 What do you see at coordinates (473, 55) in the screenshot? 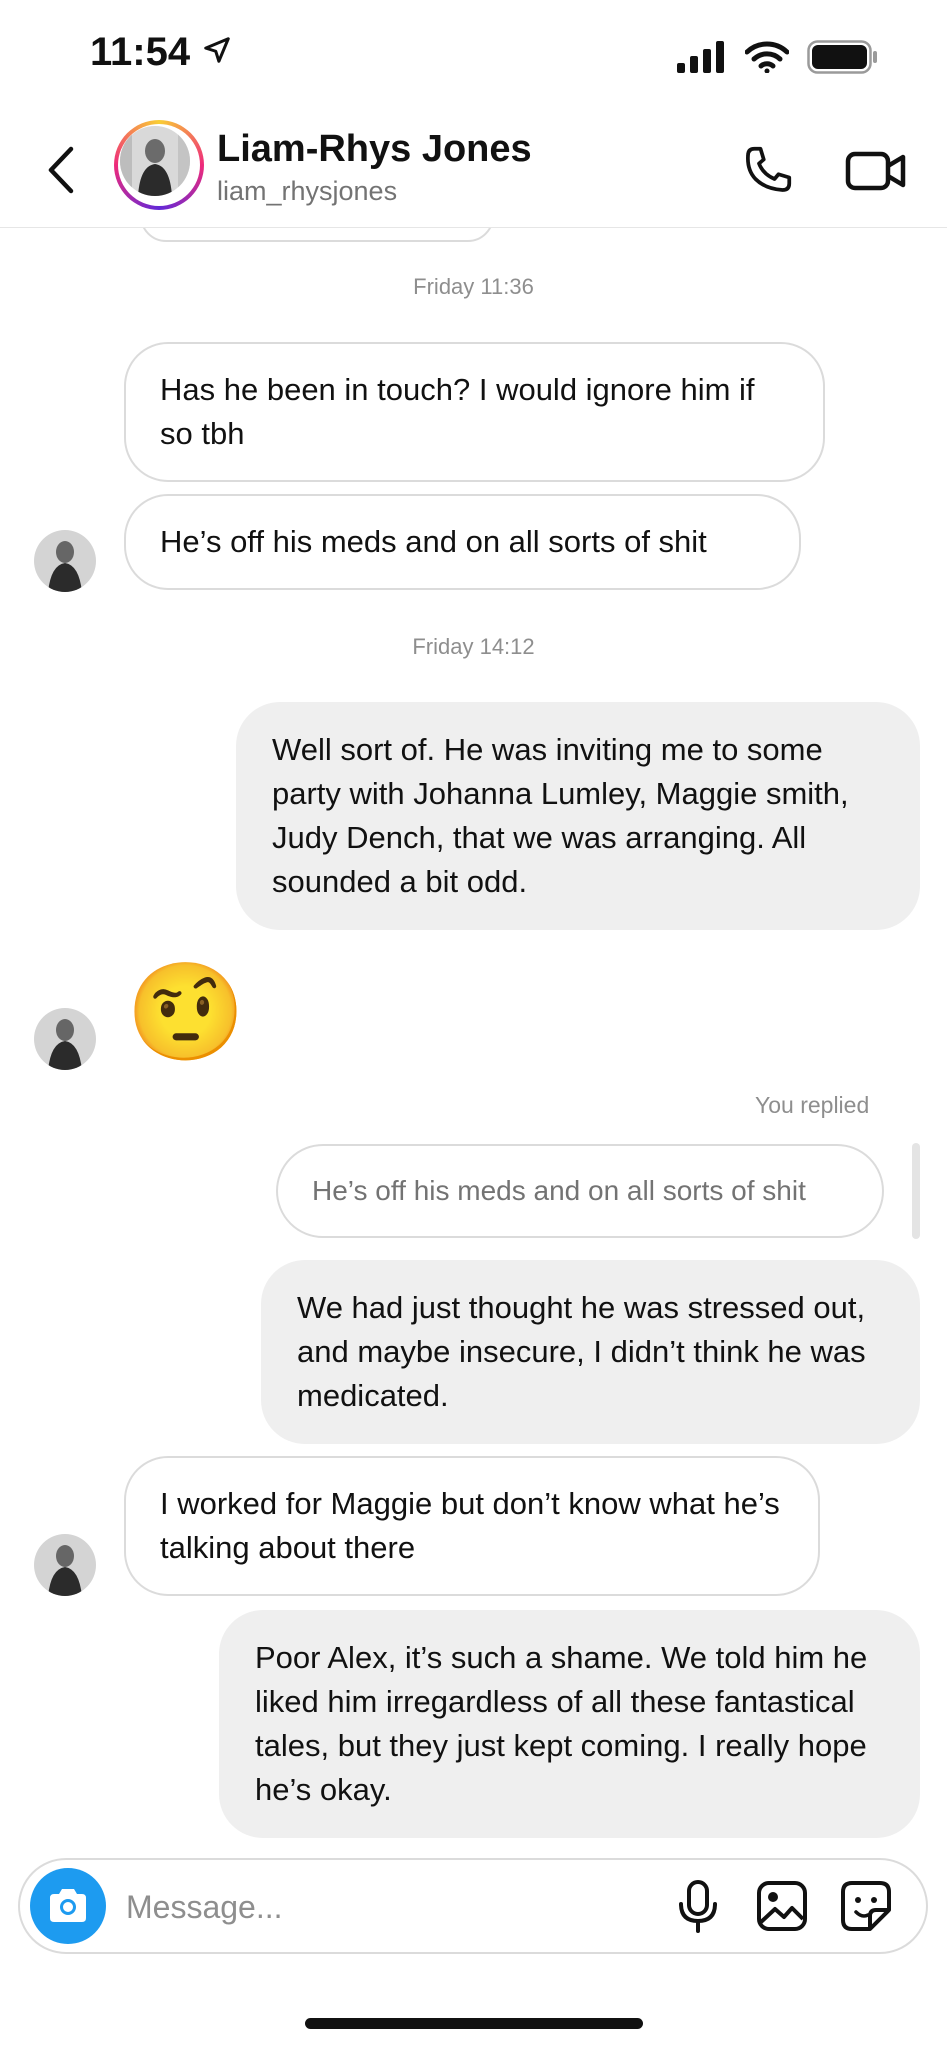
I see `status-bar: 11:54` at bounding box center [473, 55].